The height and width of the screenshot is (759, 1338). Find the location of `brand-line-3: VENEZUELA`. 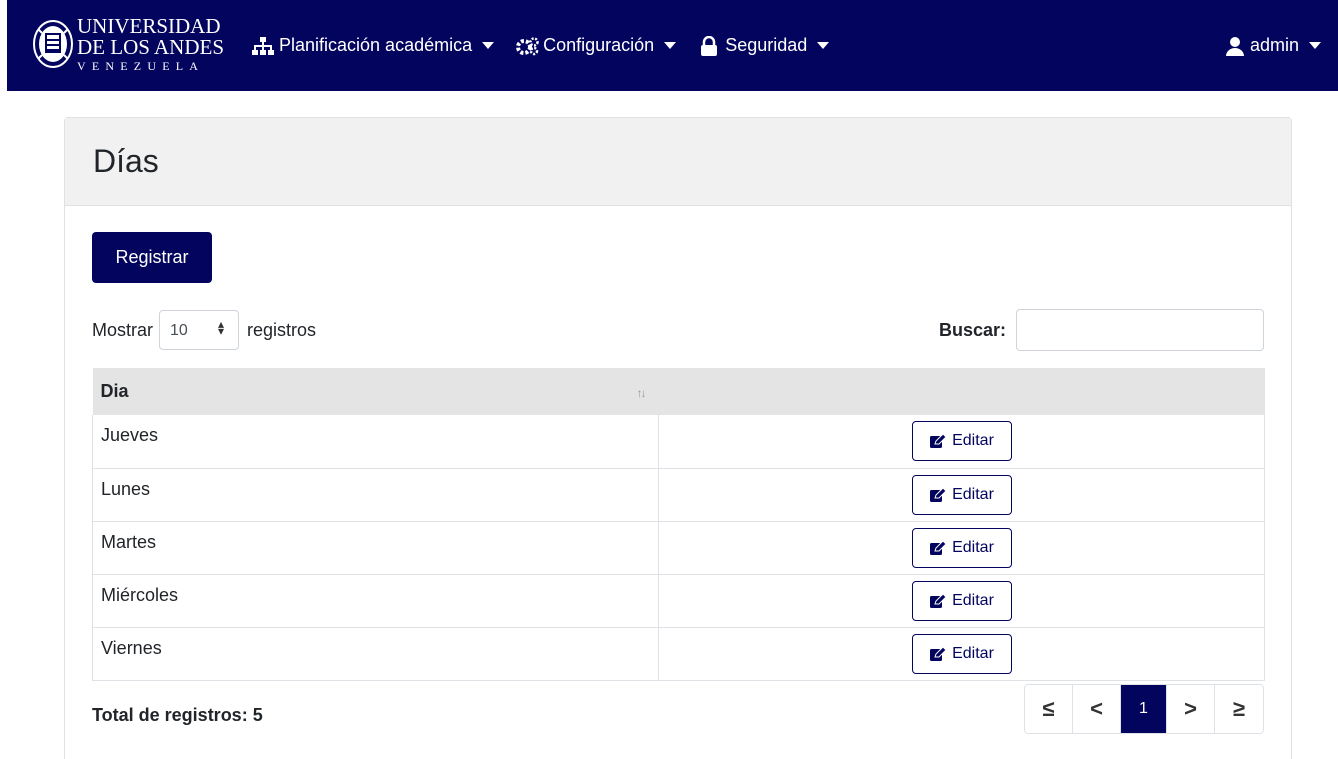

brand-line-3: VENEZUELA is located at coordinates (141, 66).